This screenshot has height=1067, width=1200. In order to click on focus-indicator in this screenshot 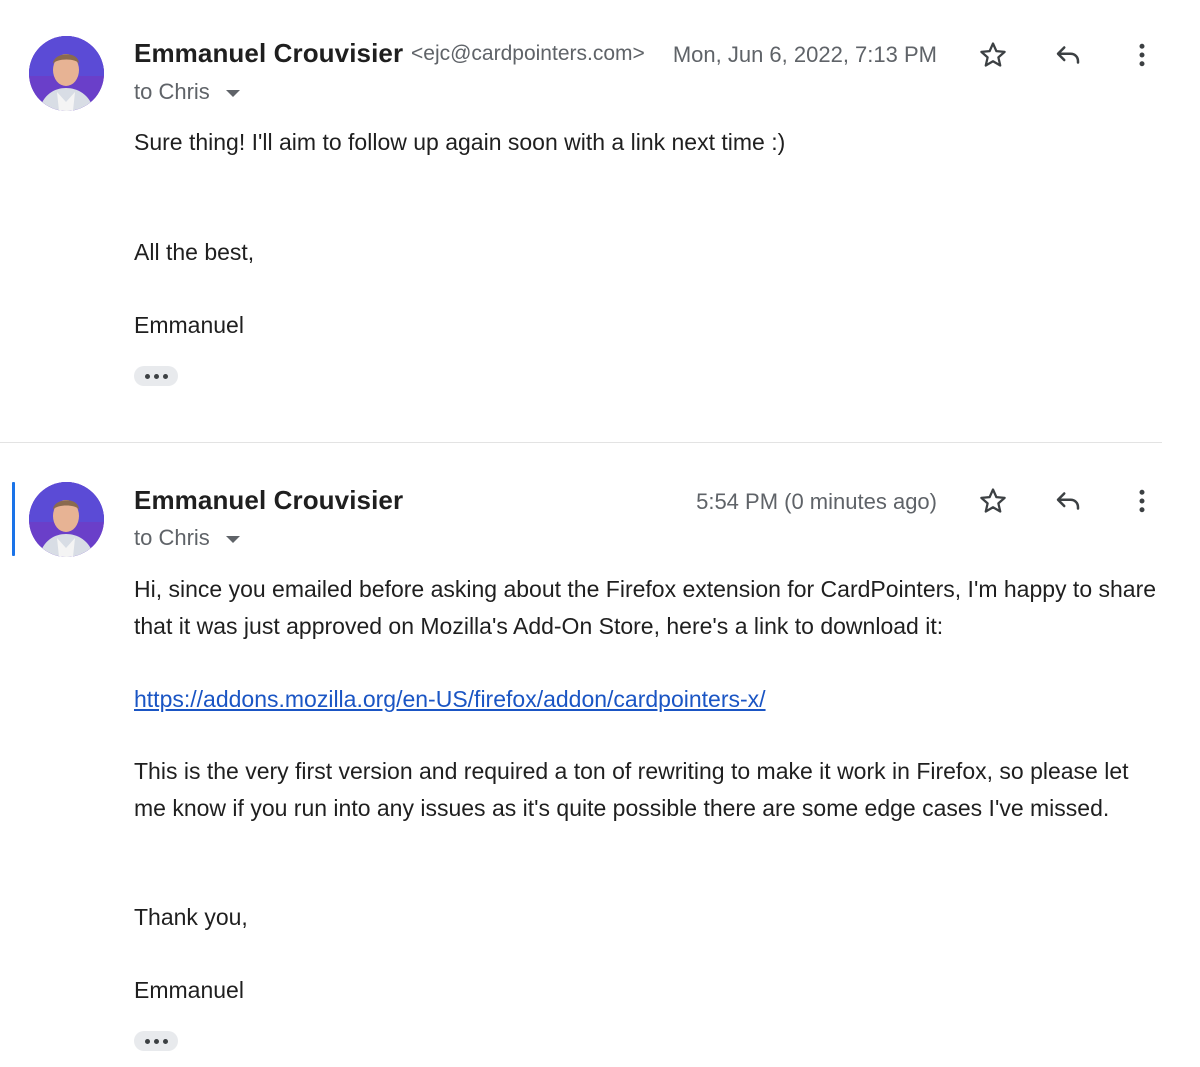, I will do `click(13, 519)`.